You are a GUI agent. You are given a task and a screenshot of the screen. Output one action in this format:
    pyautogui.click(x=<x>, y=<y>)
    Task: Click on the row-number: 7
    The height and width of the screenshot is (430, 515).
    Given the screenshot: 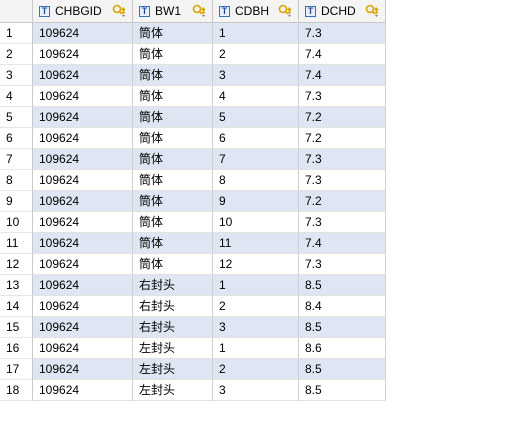 What is the action you would take?
    pyautogui.click(x=16, y=159)
    